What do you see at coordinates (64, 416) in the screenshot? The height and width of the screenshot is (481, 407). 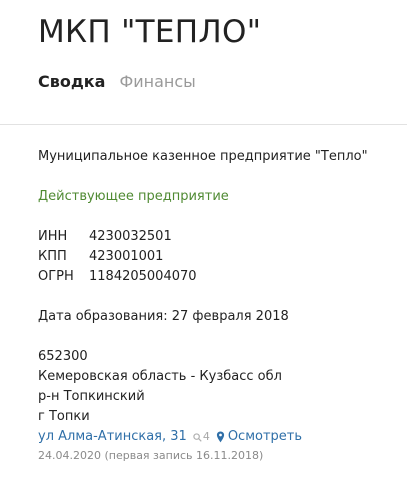 I see `address-city: г Топки` at bounding box center [64, 416].